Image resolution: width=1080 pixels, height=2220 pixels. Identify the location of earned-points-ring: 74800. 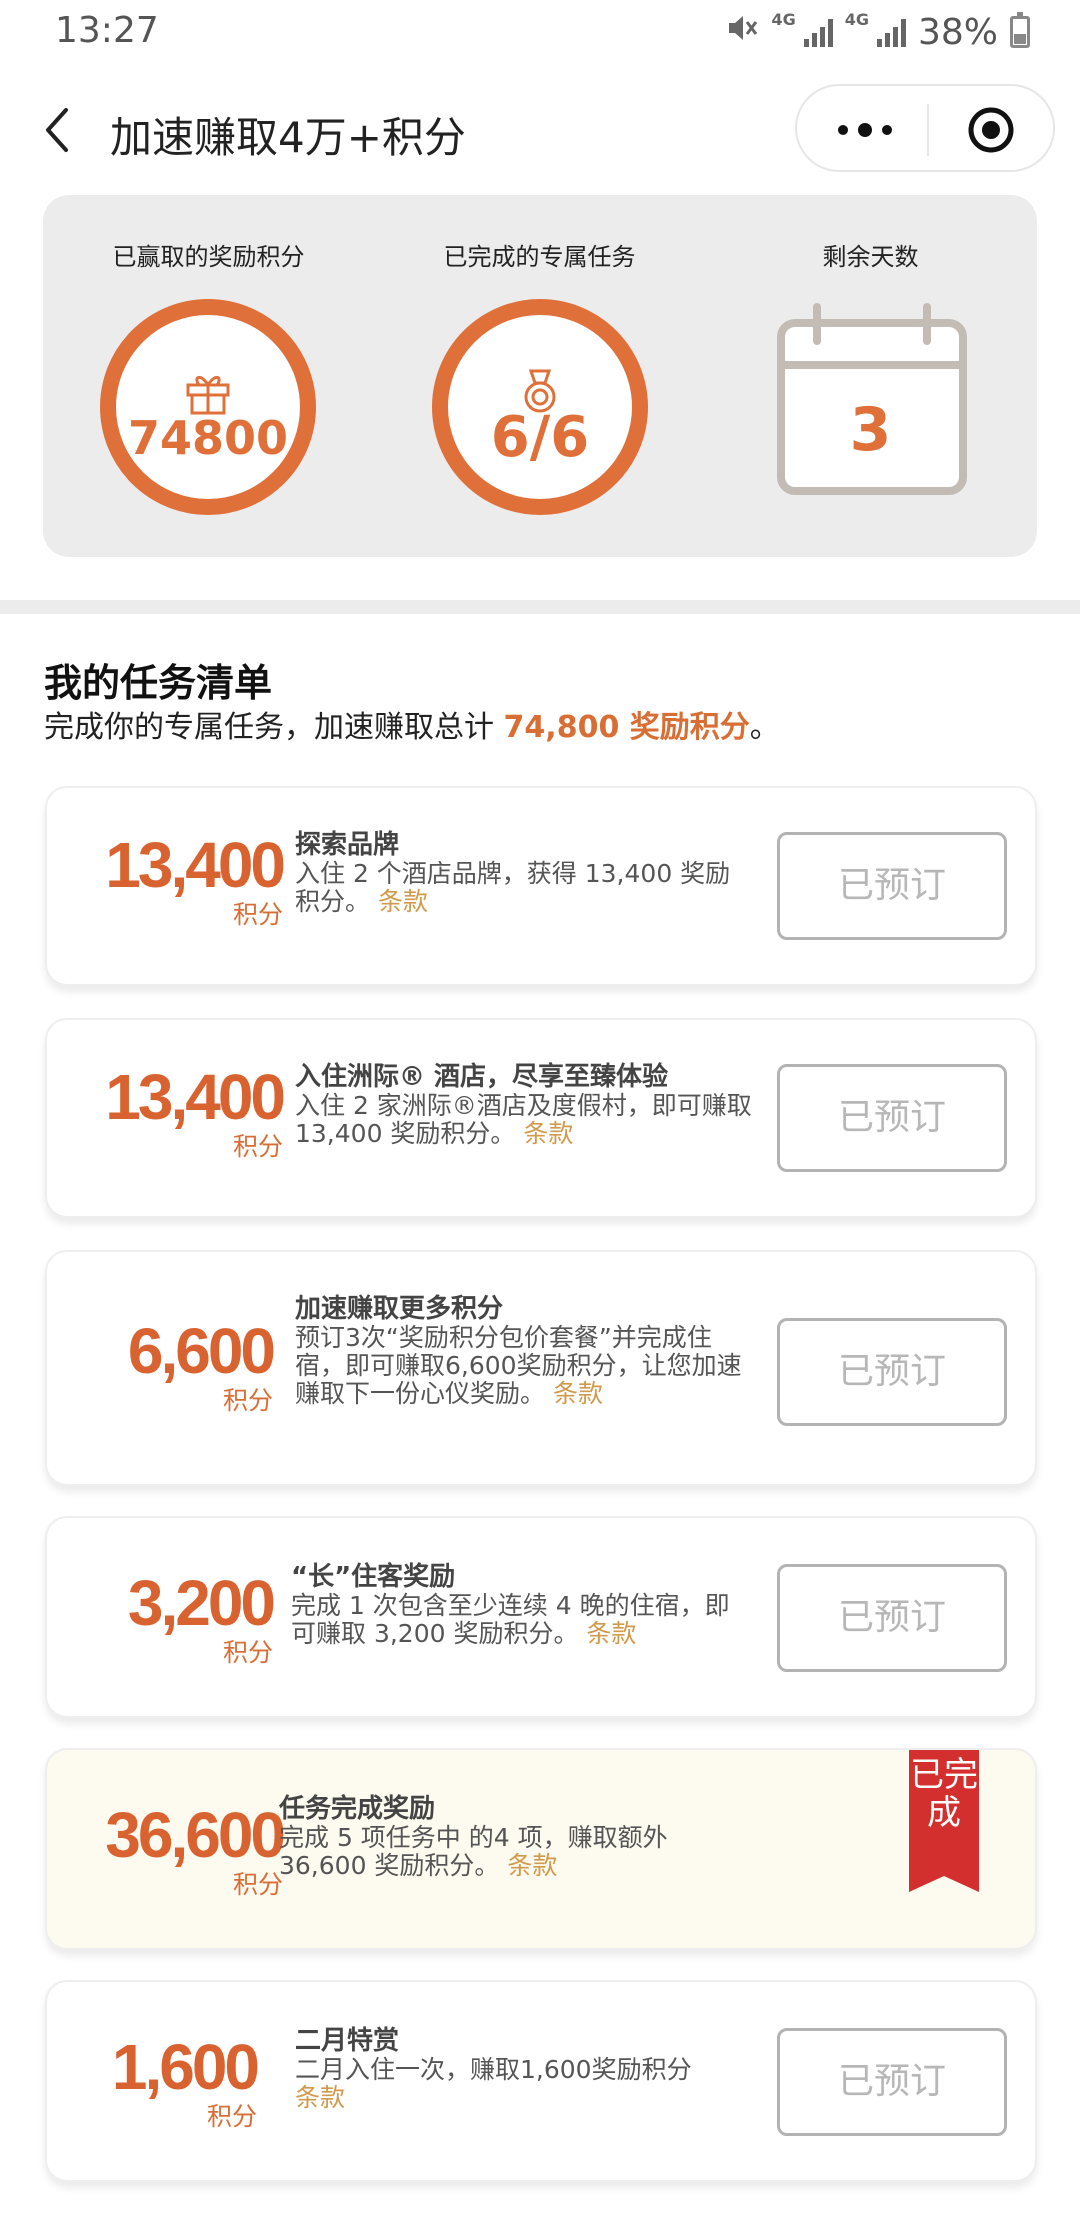
(208, 407).